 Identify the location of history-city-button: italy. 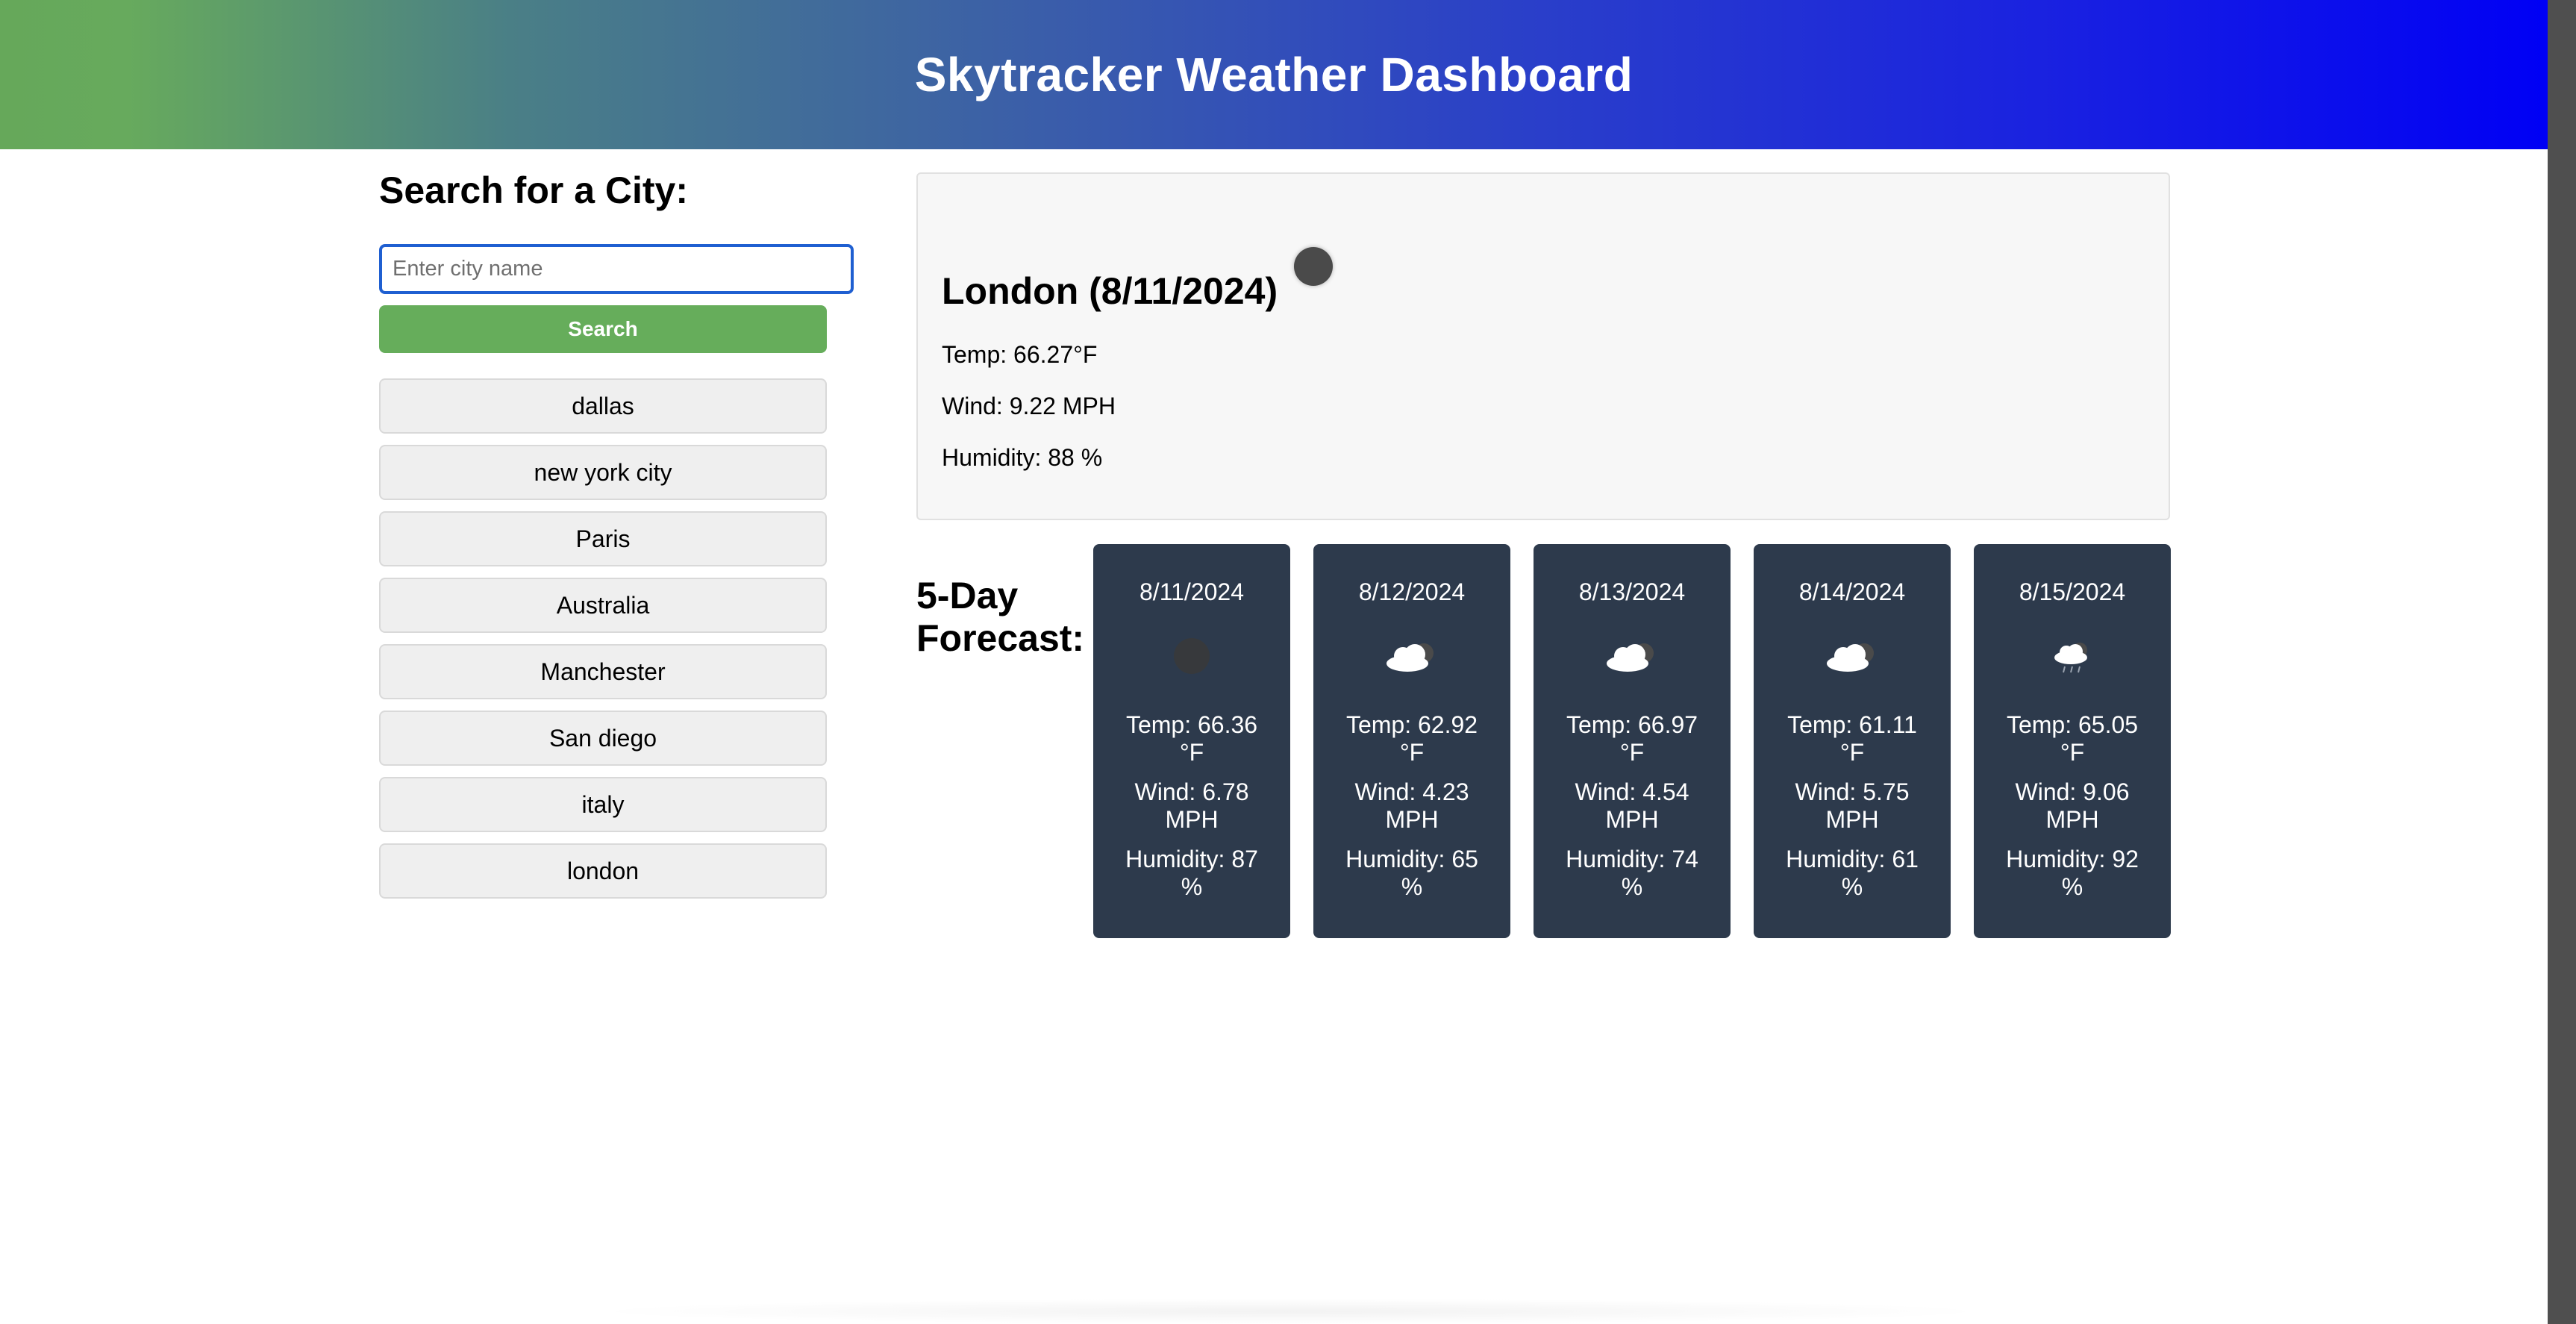
(603, 804).